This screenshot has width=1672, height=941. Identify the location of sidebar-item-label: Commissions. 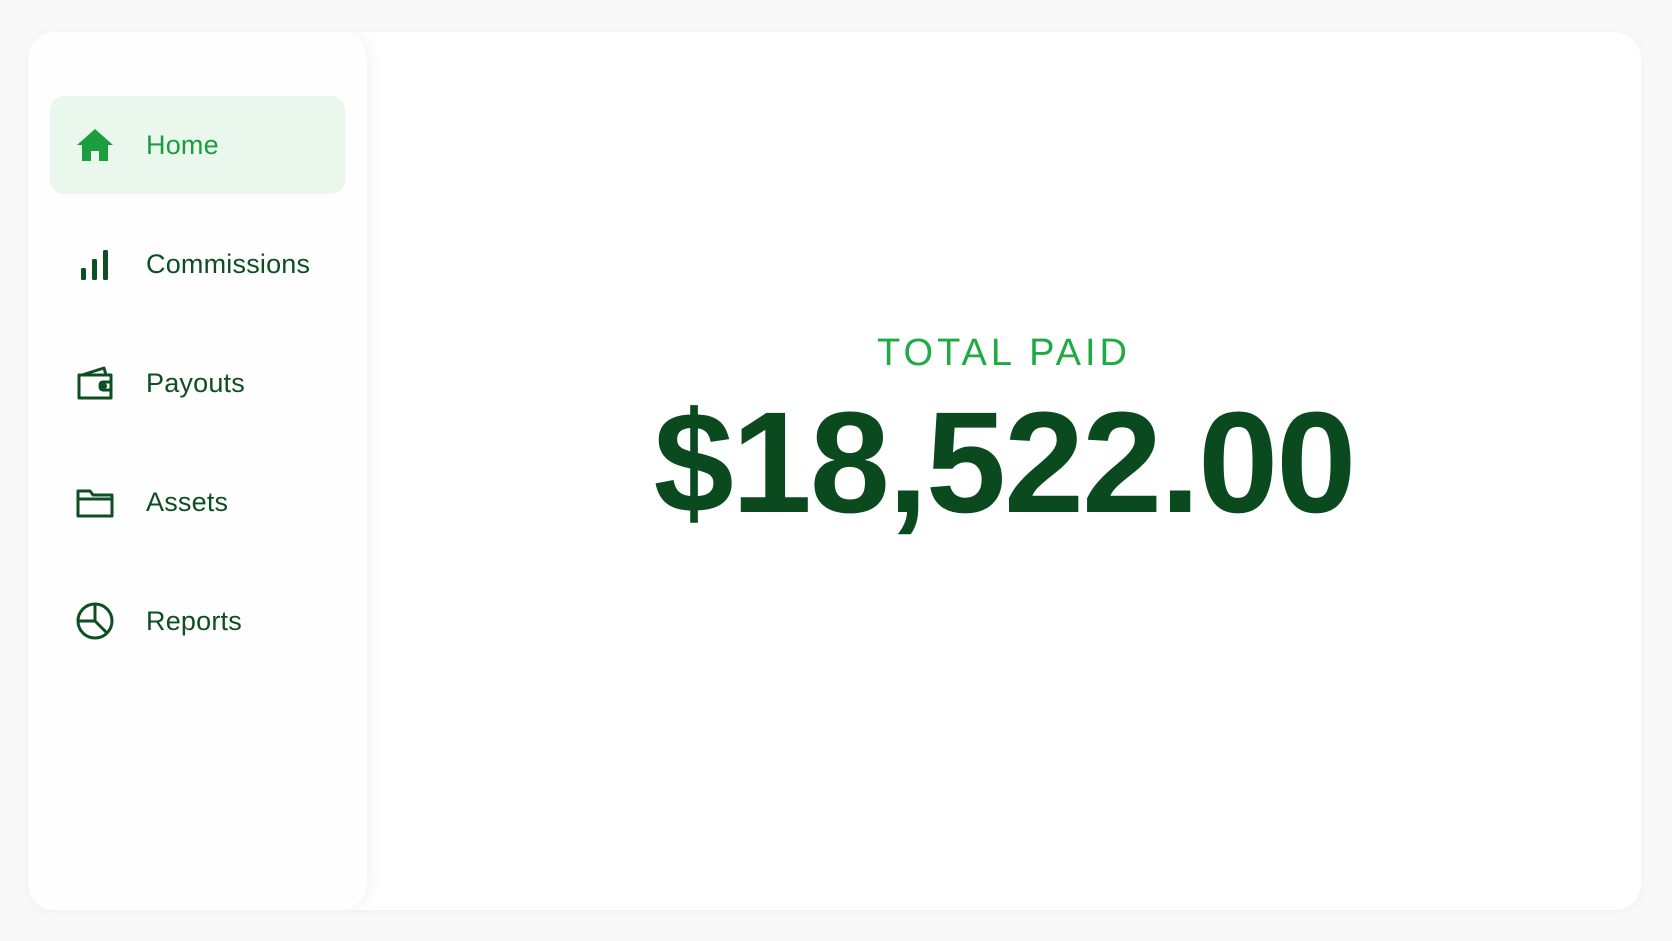
(228, 263).